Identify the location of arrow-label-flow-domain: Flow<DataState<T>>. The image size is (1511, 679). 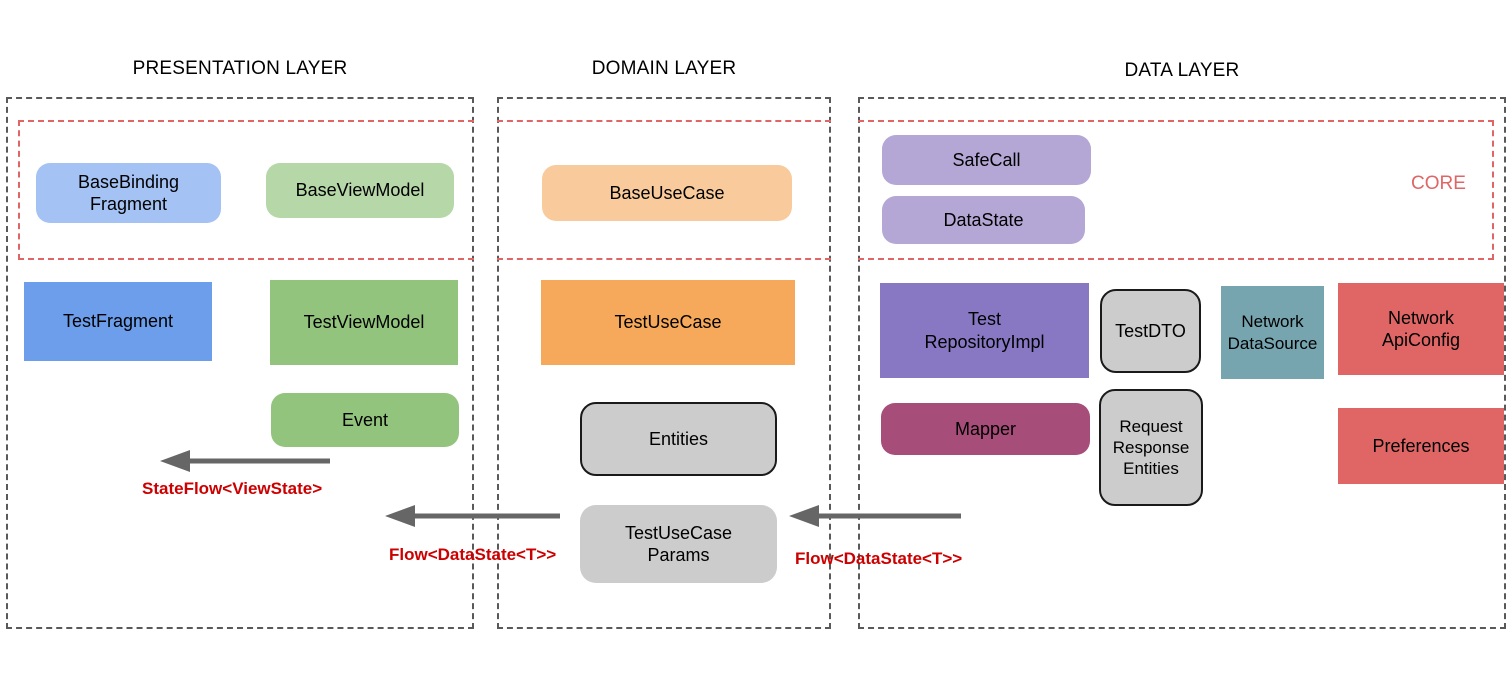
(473, 554).